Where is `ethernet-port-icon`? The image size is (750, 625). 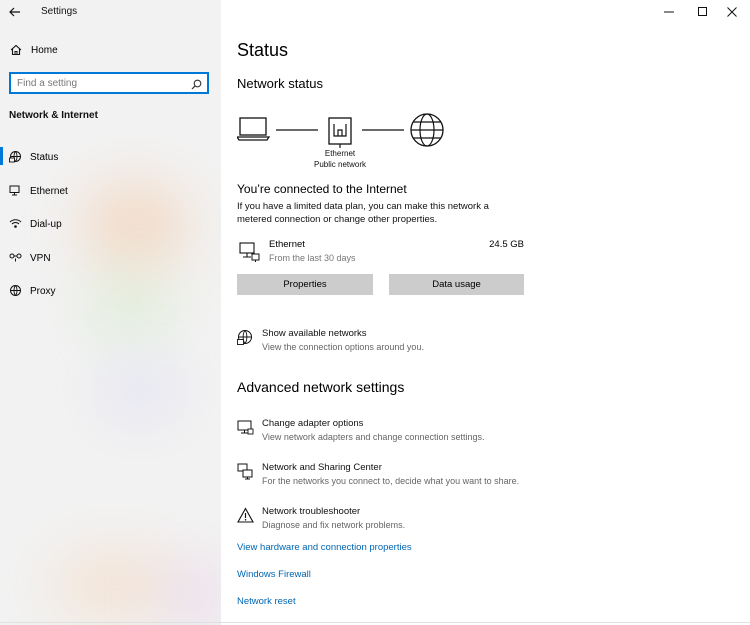 ethernet-port-icon is located at coordinates (340, 132).